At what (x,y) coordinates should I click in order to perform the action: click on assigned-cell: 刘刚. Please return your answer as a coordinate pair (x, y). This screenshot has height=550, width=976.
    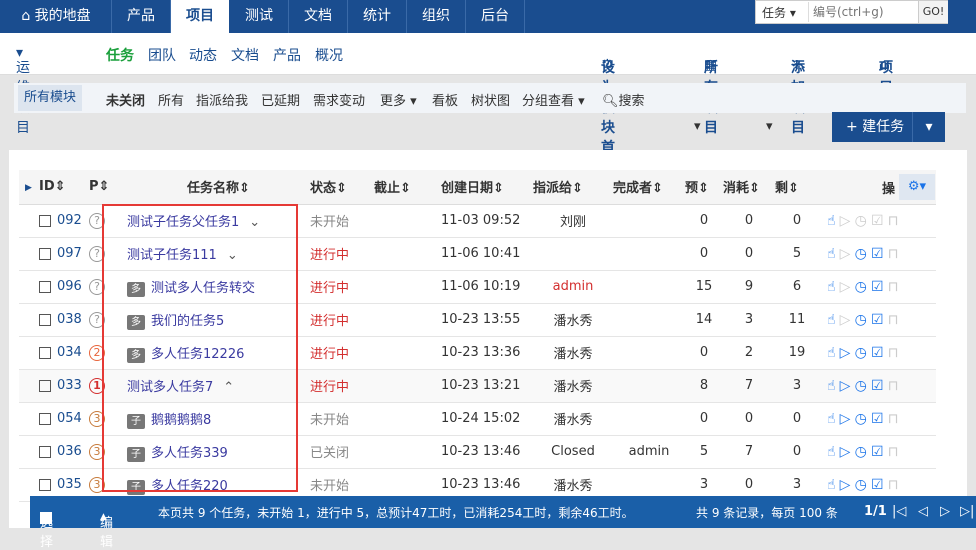
    Looking at the image, I should click on (573, 221).